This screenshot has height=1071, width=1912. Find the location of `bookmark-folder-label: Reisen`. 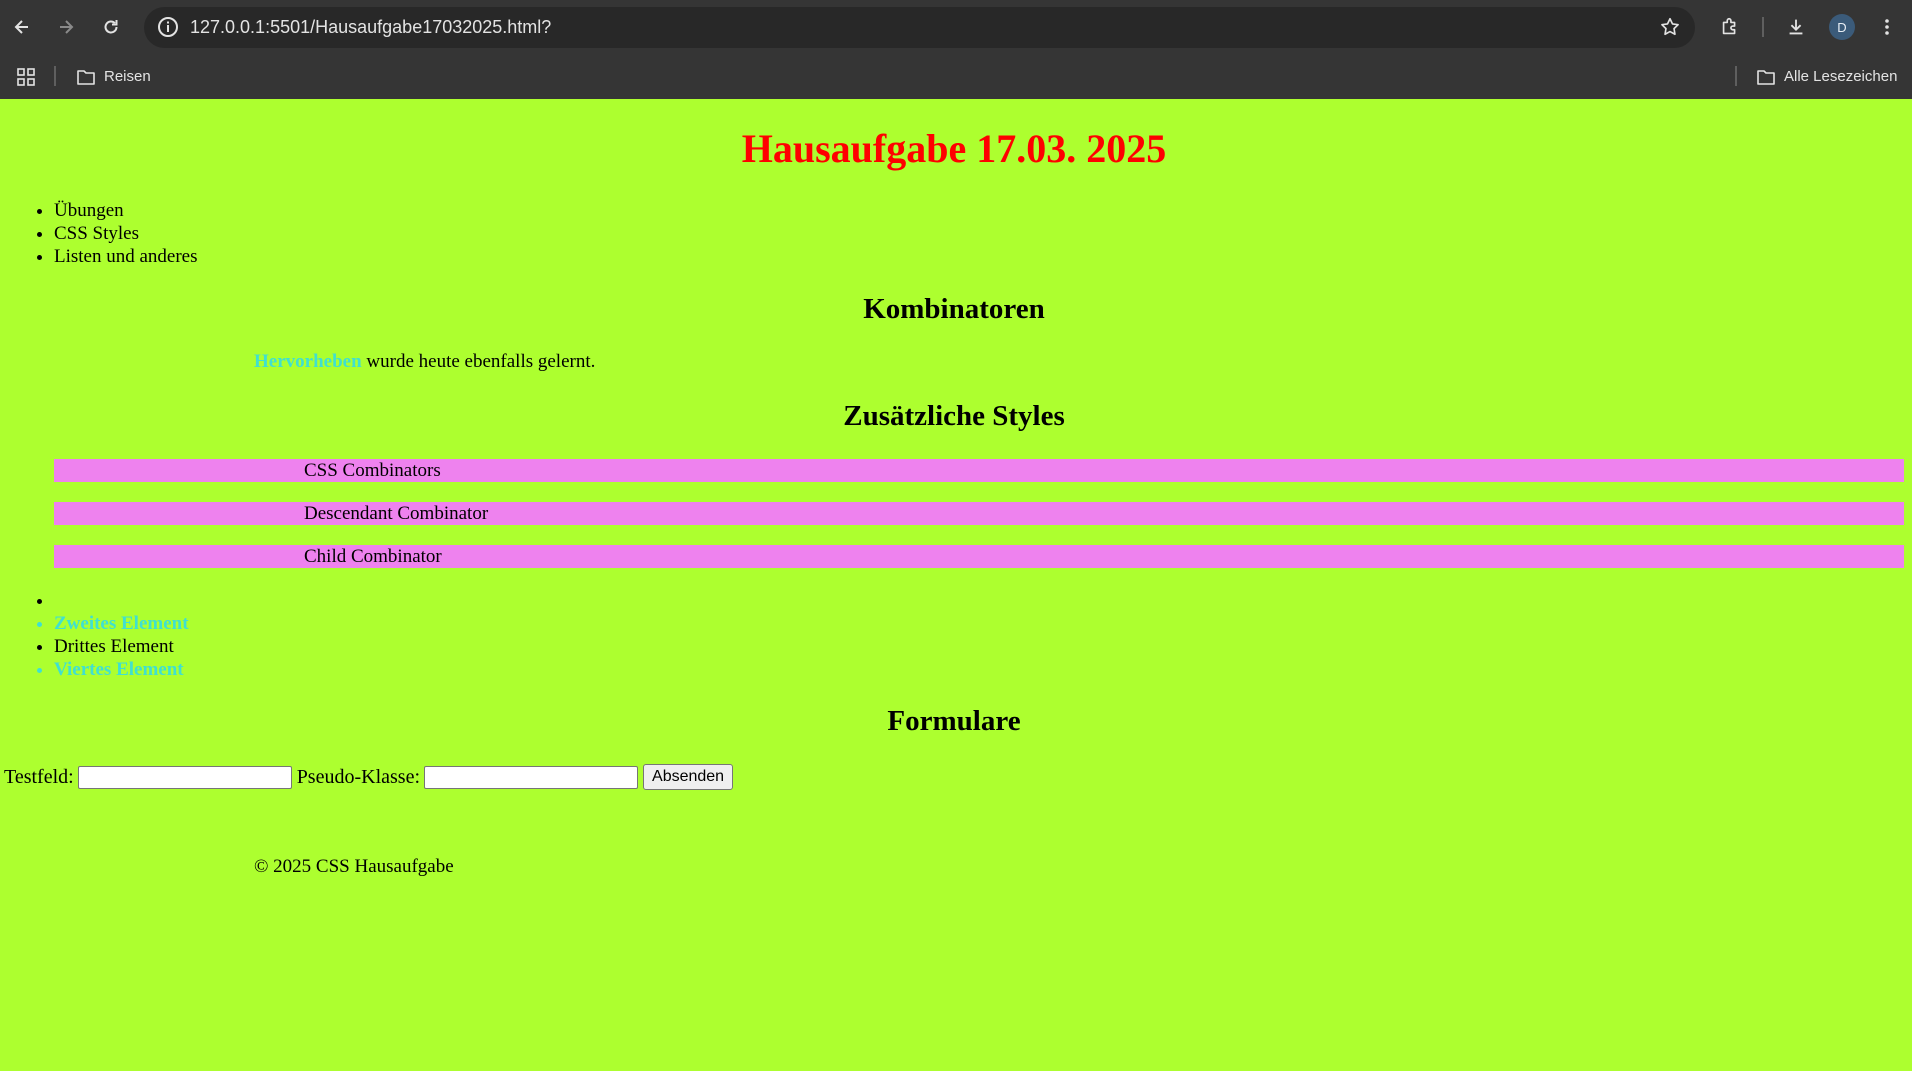

bookmark-folder-label: Reisen is located at coordinates (127, 76).